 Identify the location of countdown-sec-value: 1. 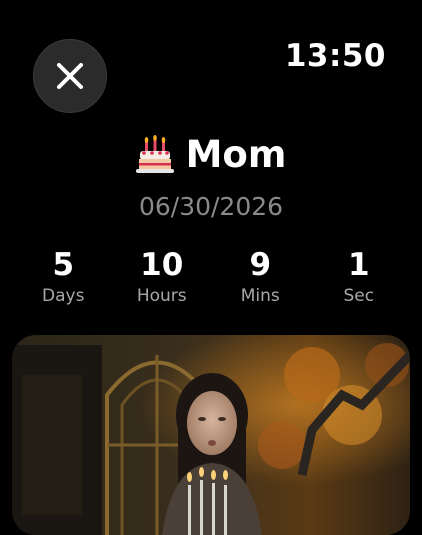
(358, 265).